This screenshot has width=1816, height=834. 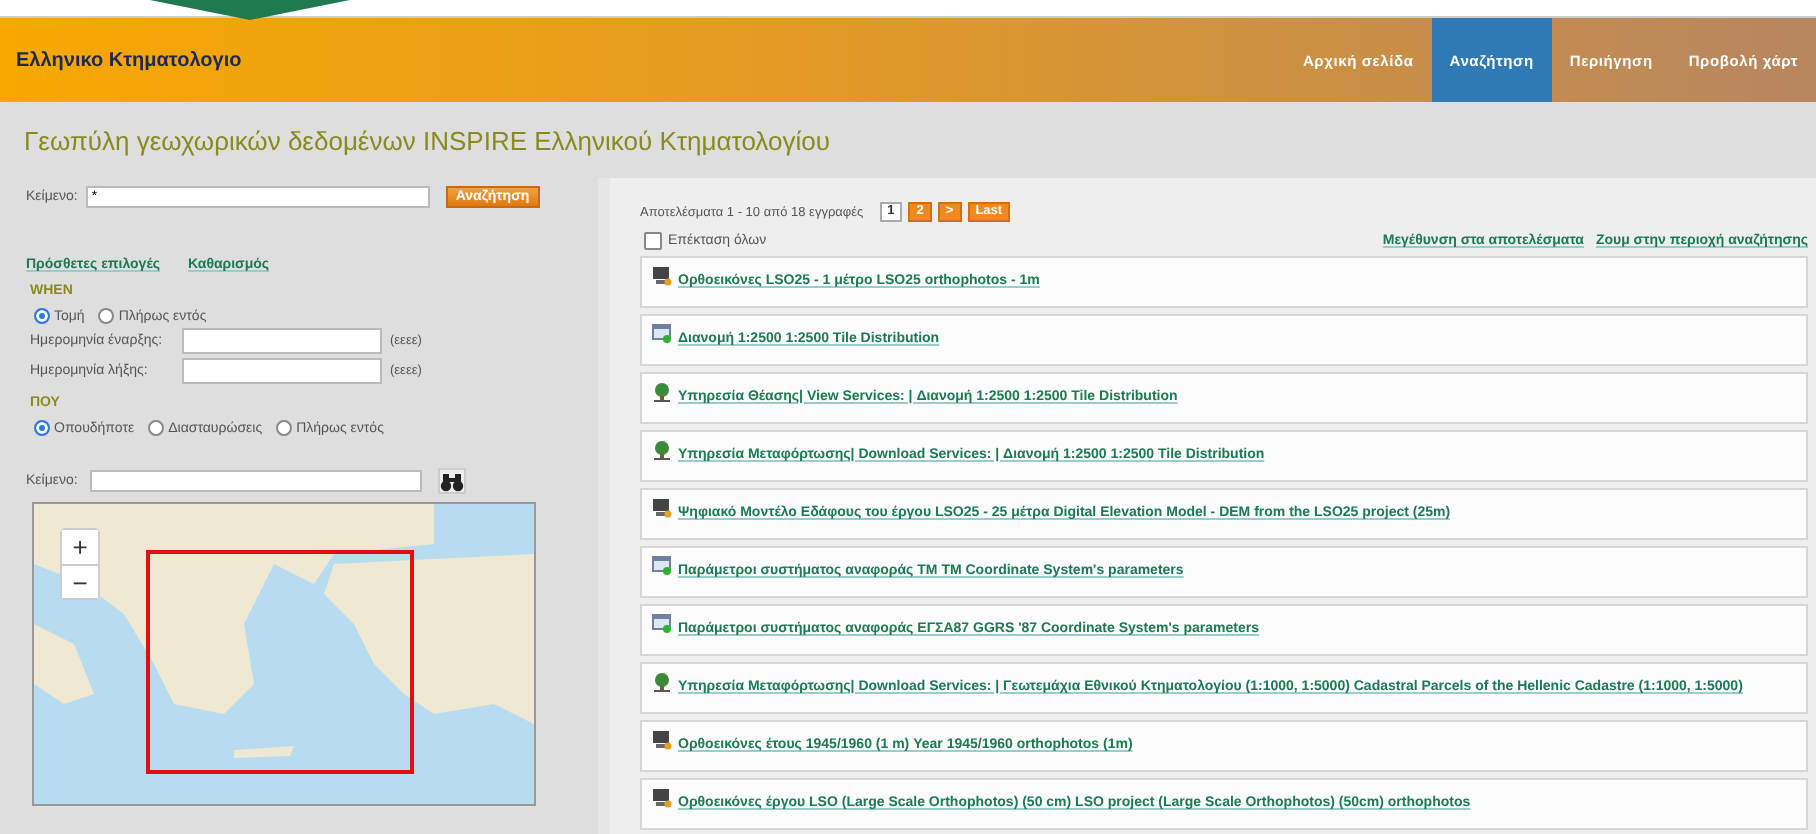 What do you see at coordinates (427, 140) in the screenshot?
I see `page-title: Γεωπύλη γεωχωρικών δεδομένων INSPIRE Ελληνικού Κτηματολογίου` at bounding box center [427, 140].